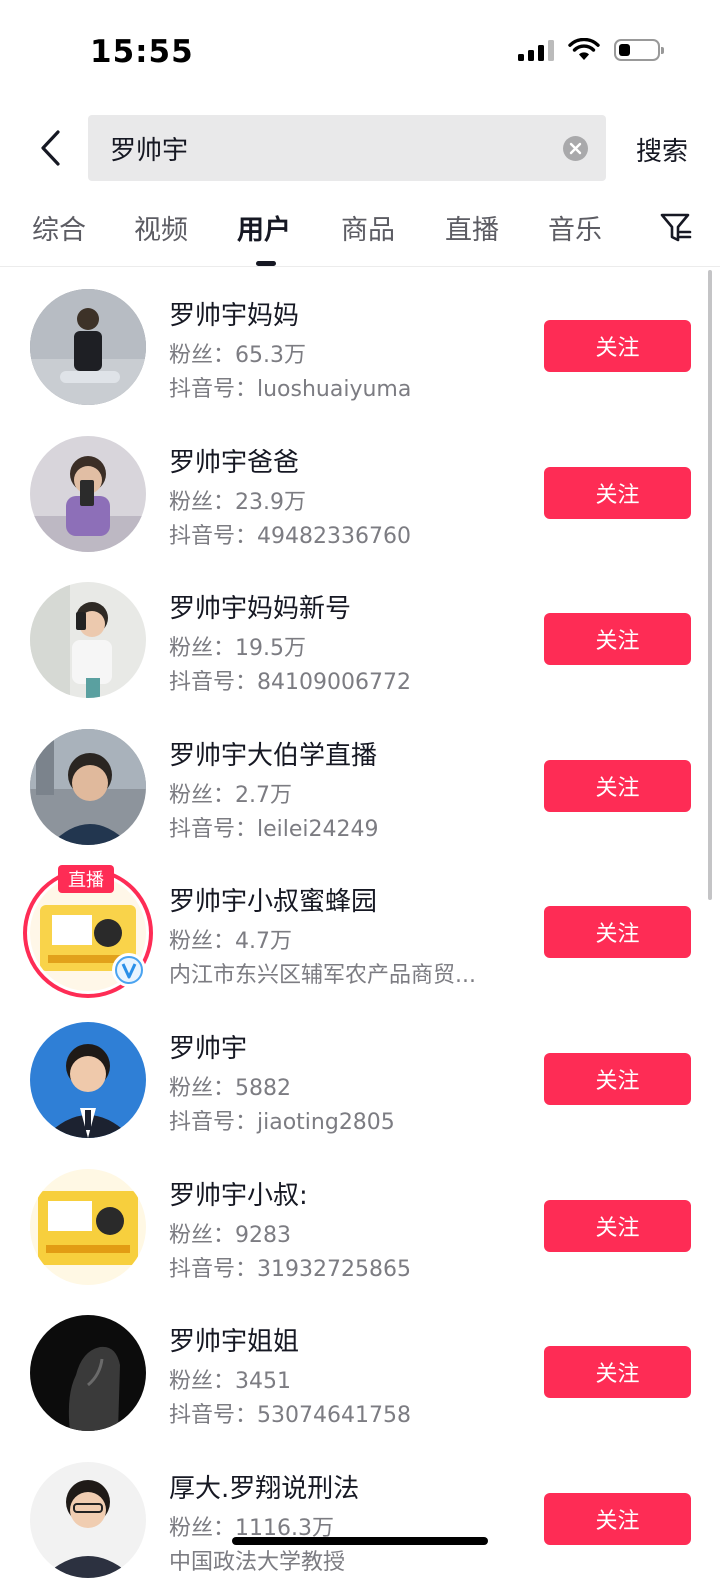 This screenshot has width=720, height=1586. I want to click on user-name: 罗帅宇妈妈新号, so click(260, 609).